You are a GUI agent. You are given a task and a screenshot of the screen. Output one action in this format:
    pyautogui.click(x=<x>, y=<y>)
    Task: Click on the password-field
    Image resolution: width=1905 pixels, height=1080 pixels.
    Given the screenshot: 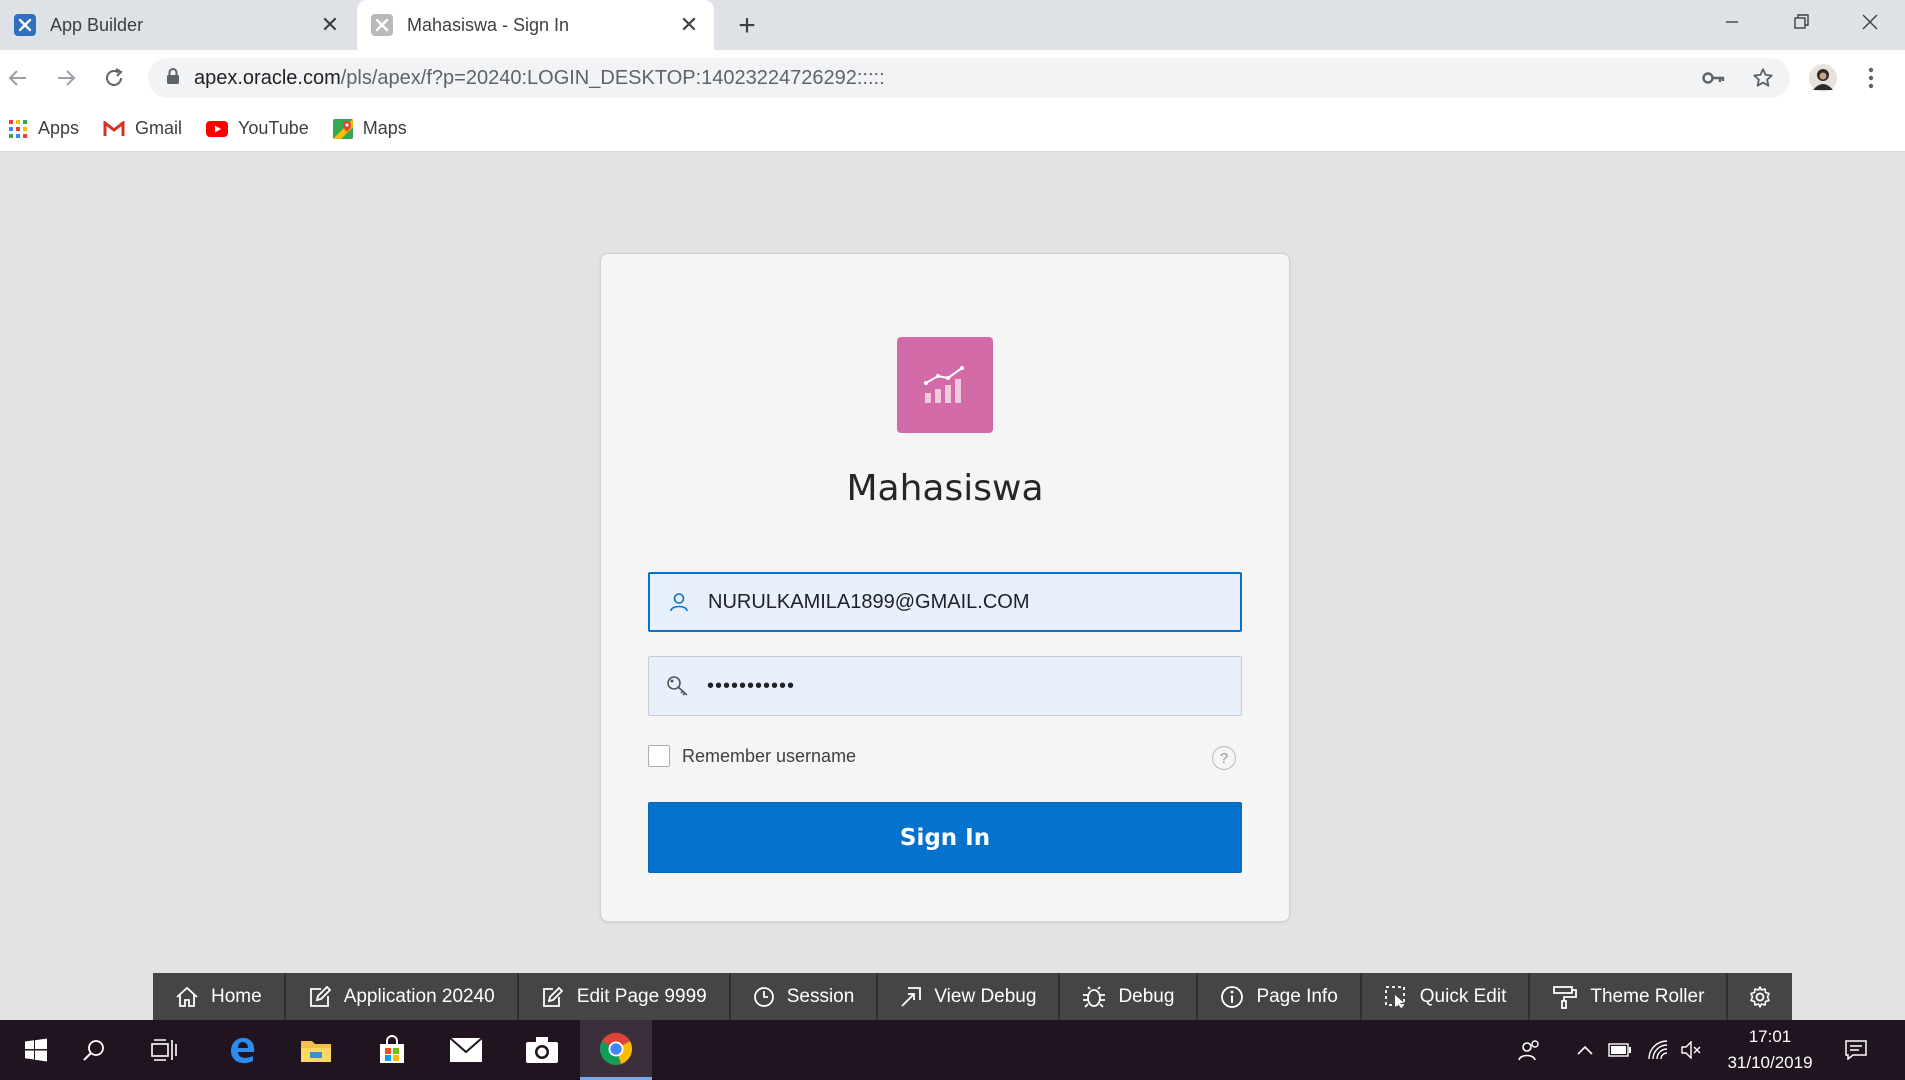 What is the action you would take?
    pyautogui.click(x=945, y=686)
    